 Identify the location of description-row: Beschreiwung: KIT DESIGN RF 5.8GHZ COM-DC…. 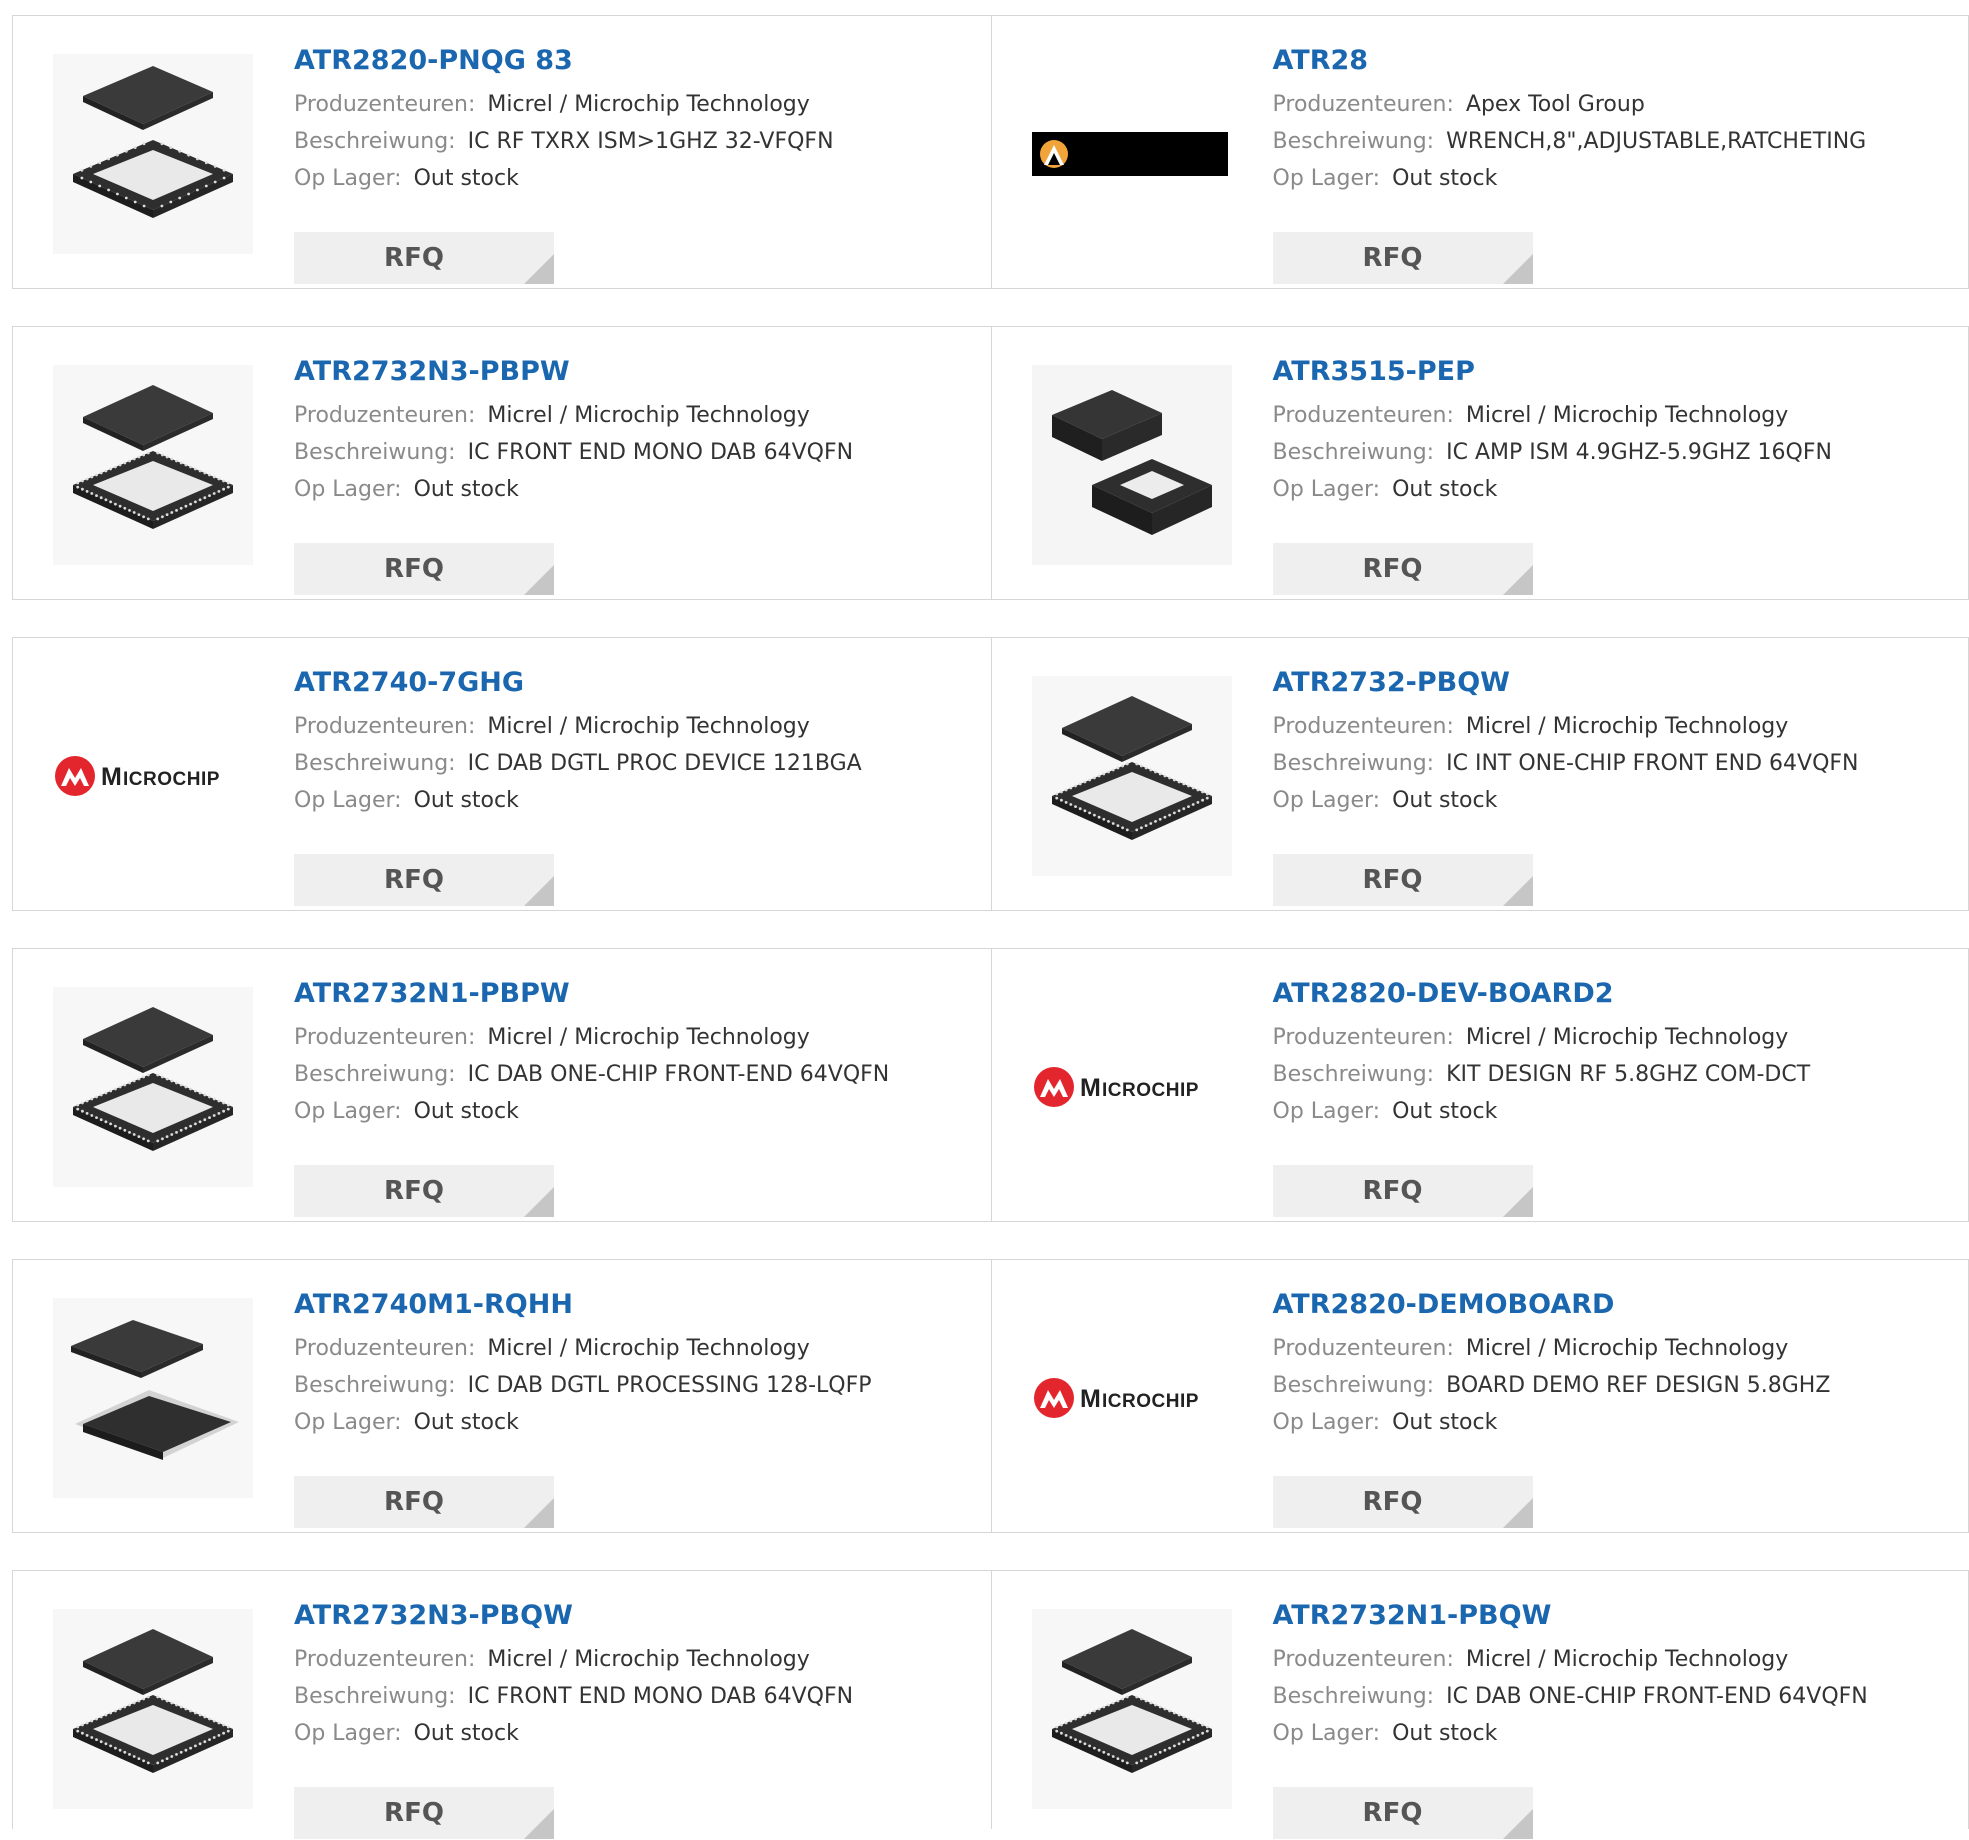
(1616, 1074).